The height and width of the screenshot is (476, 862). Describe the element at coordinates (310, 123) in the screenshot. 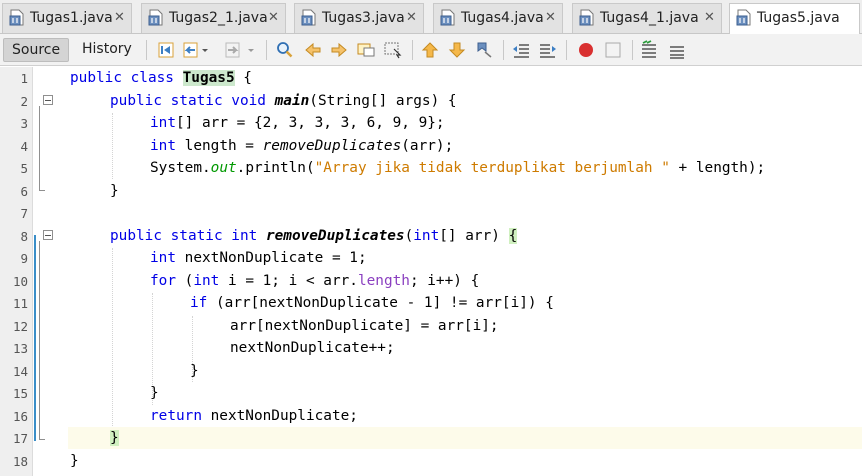

I see `code-token: [] arr = {2, 3, 3, 3, 6, 9, 9};` at that location.